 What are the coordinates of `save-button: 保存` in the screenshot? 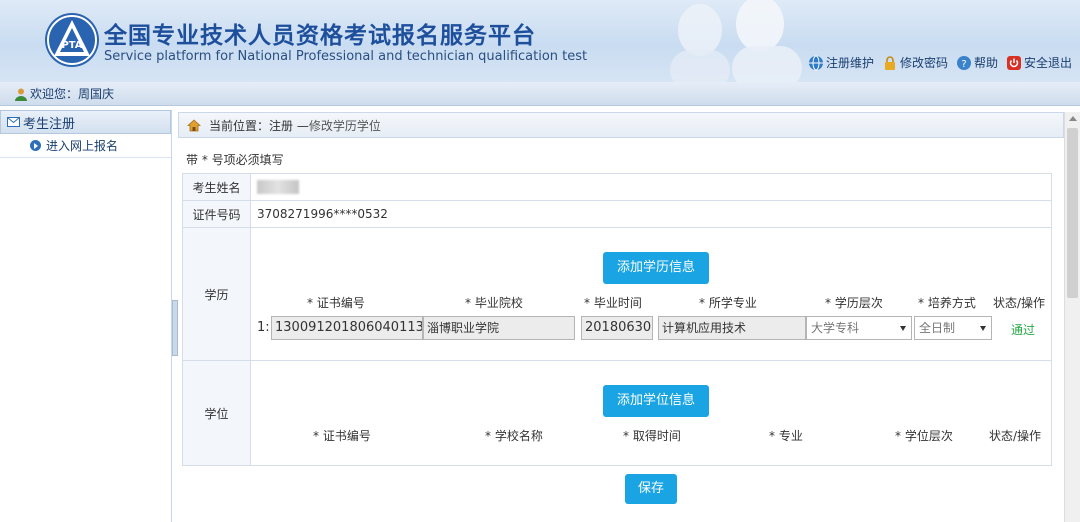 It's located at (651, 489).